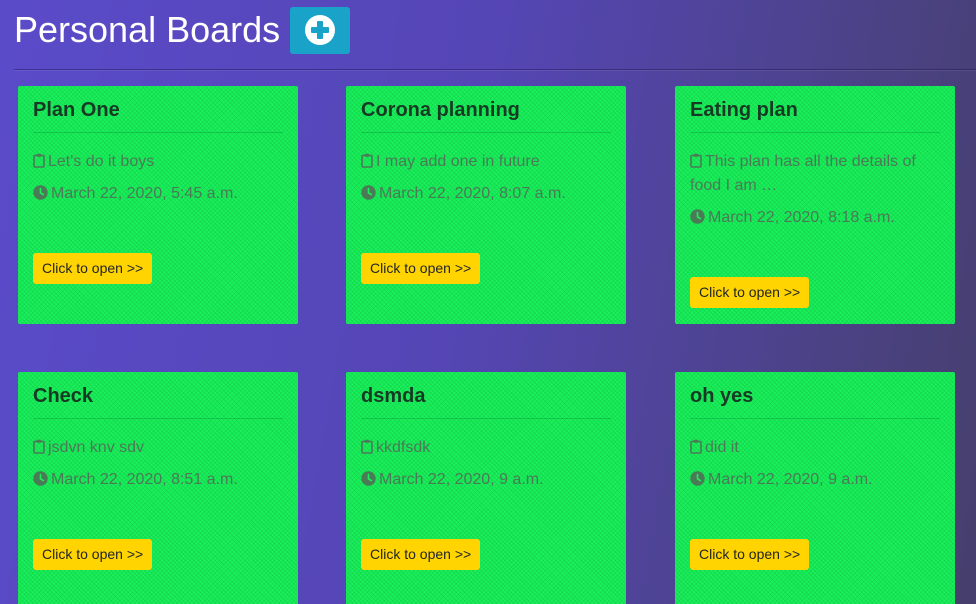 The width and height of the screenshot is (976, 604). What do you see at coordinates (472, 193) in the screenshot?
I see `board-date: March 22, 2020, 8:07 a.m.` at bounding box center [472, 193].